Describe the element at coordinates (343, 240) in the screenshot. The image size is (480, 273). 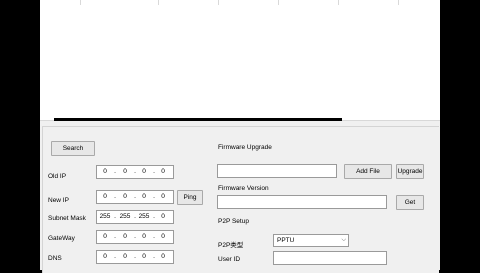
I see `chevron-down-icon: ⌵` at that location.